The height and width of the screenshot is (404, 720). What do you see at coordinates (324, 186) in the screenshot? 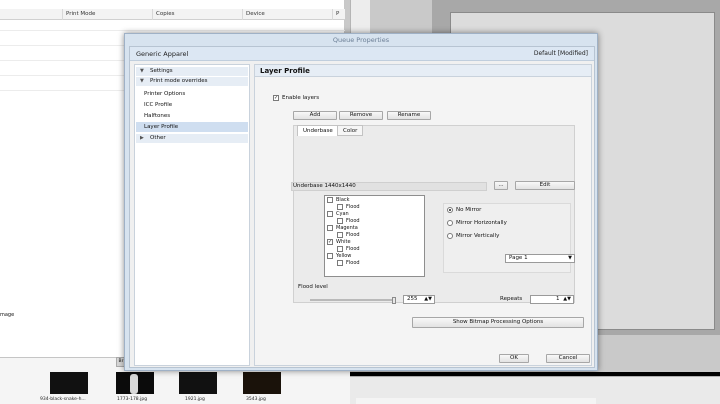
I see `underbase-label: Underbase 1440x1440` at bounding box center [324, 186].